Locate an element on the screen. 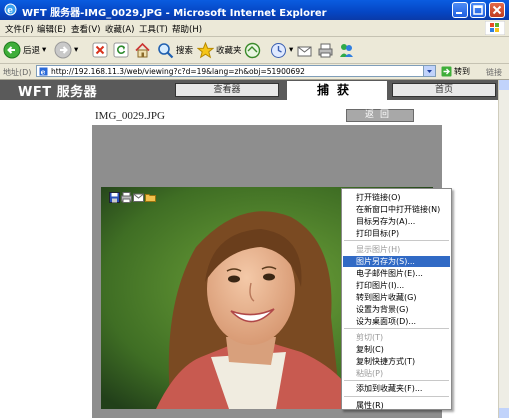 The image size is (509, 418). context-menu-item: 打开链接(O) is located at coordinates (396, 197).